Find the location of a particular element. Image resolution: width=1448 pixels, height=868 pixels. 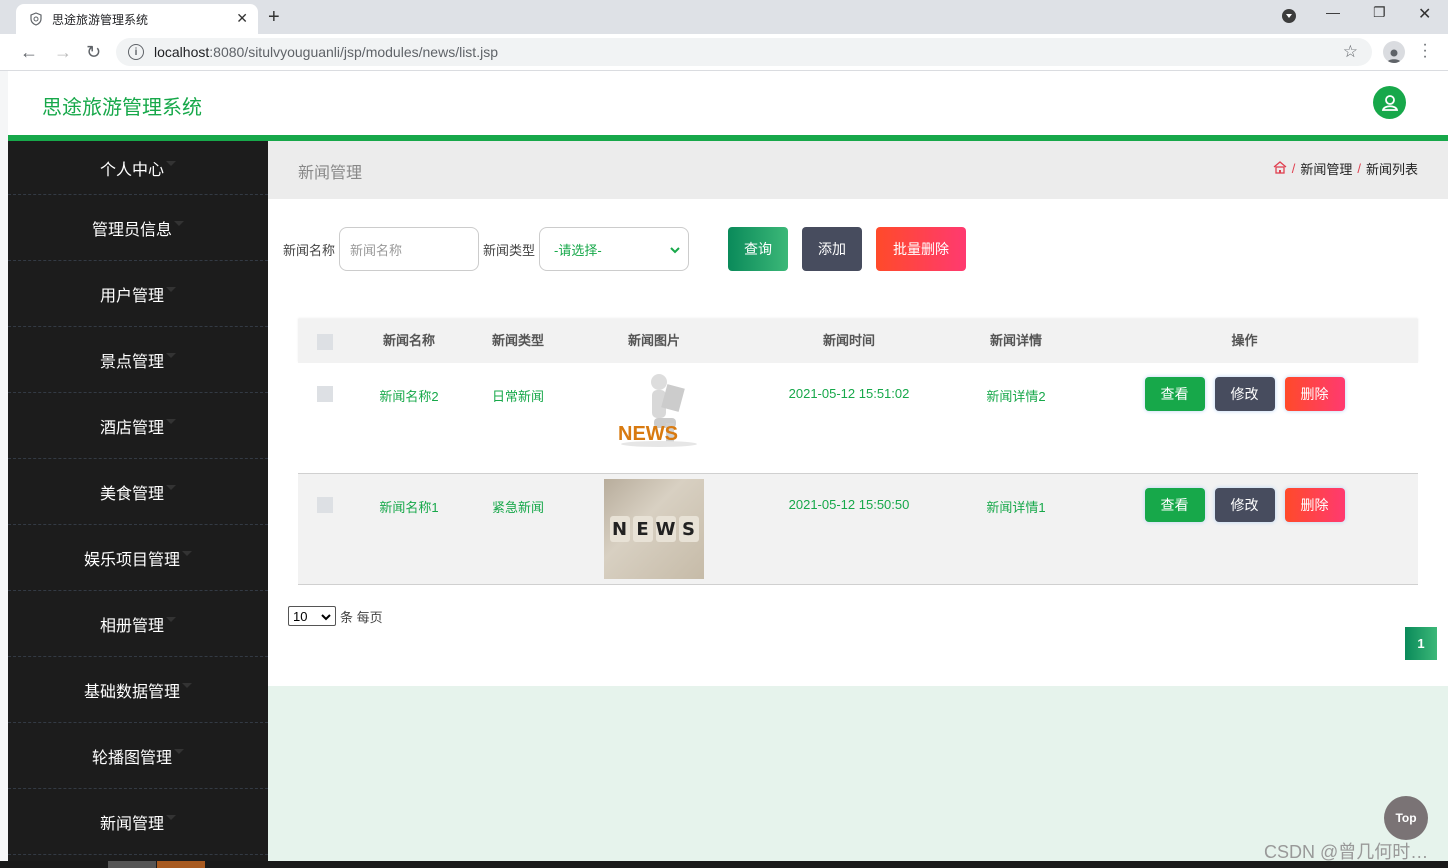

sidebar-item-label: 酒店管理 is located at coordinates (131, 428).